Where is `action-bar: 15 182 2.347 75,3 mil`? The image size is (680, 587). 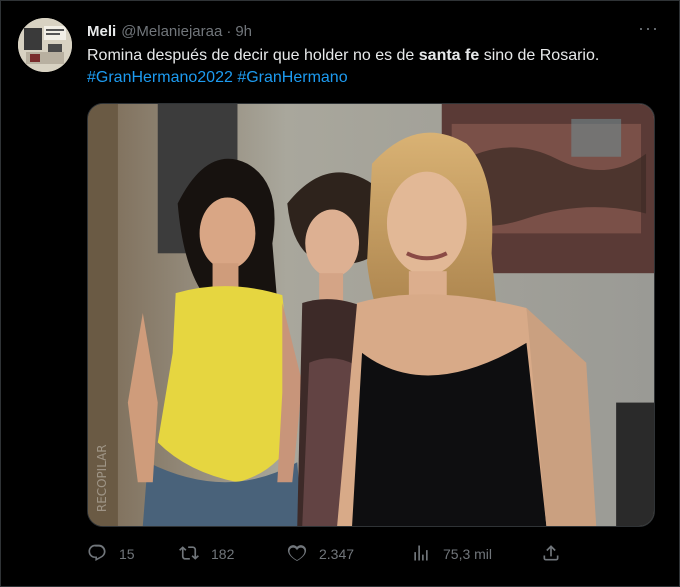
action-bar: 15 182 2.347 75,3 mil is located at coordinates (327, 554).